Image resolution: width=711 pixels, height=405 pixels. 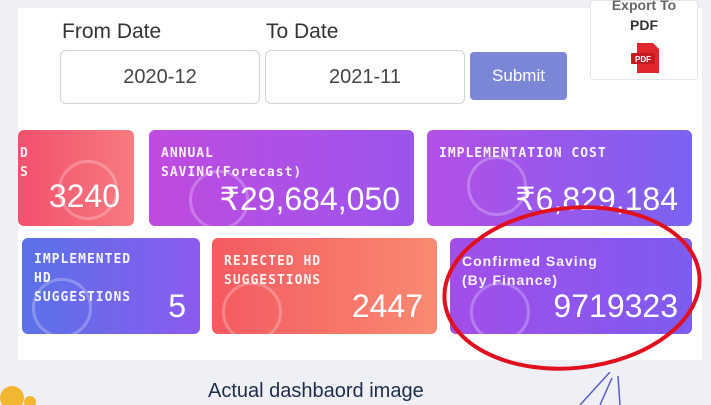 What do you see at coordinates (18, 395) in the screenshot?
I see `decorative-blob` at bounding box center [18, 395].